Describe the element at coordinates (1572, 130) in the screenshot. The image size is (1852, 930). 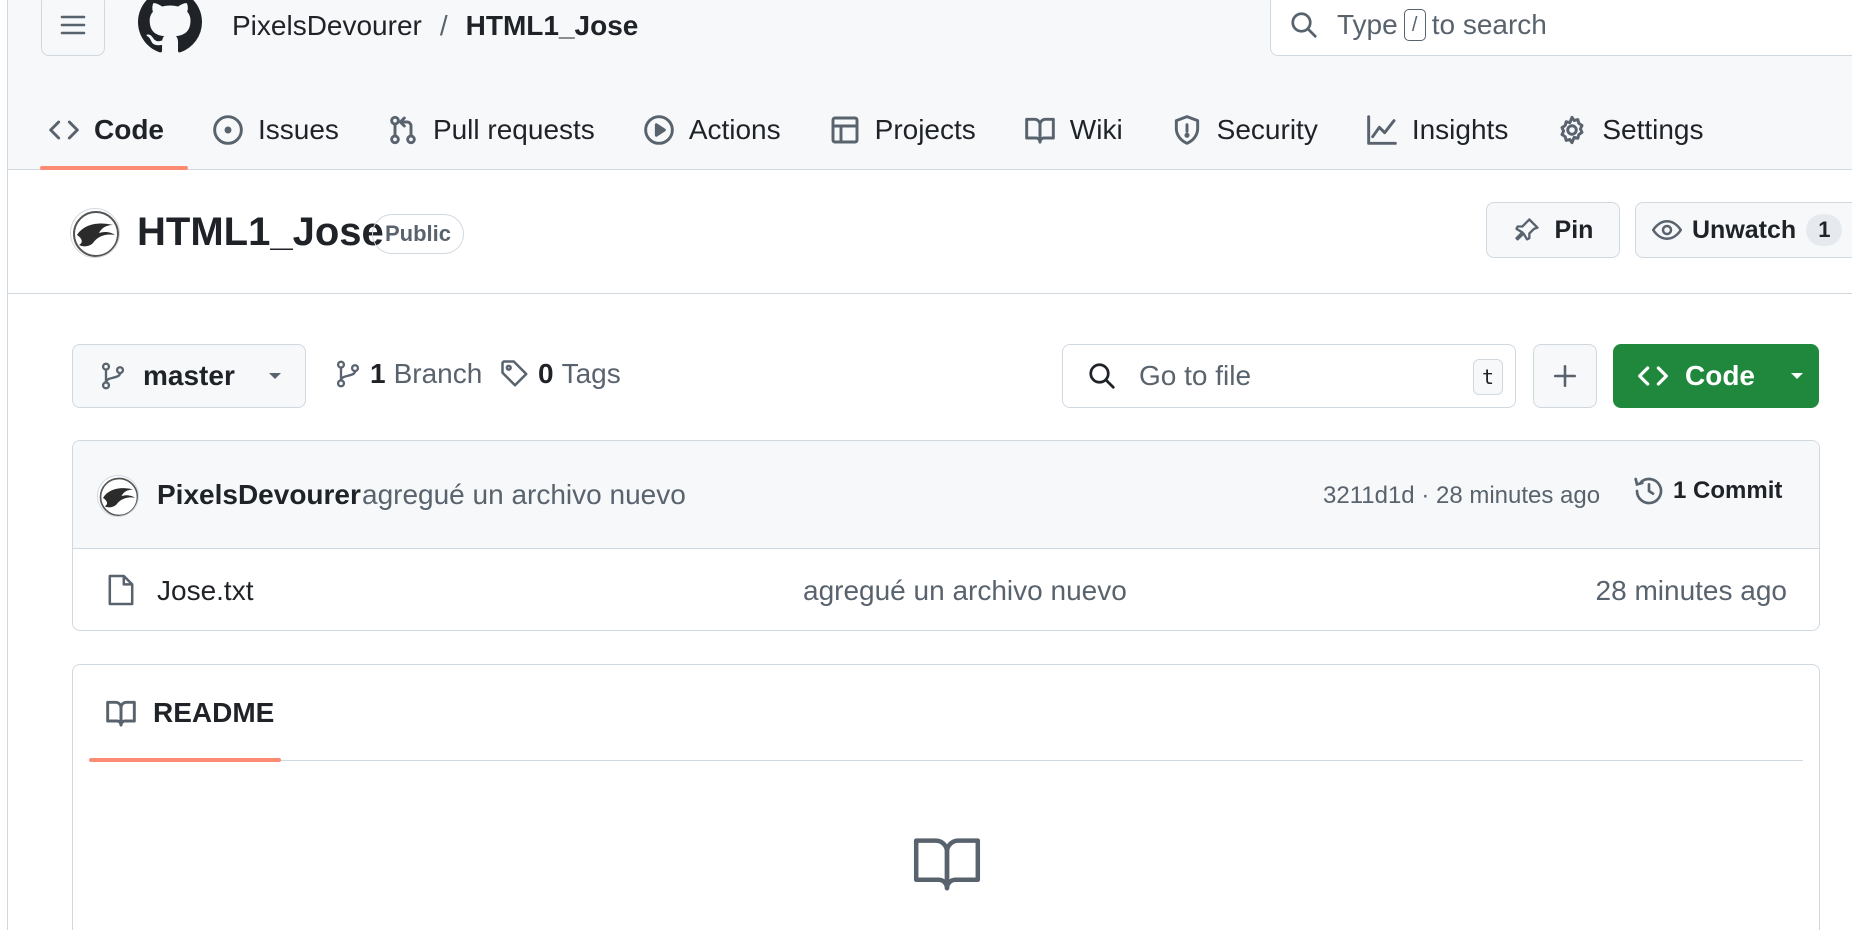
I see `gear-icon` at that location.